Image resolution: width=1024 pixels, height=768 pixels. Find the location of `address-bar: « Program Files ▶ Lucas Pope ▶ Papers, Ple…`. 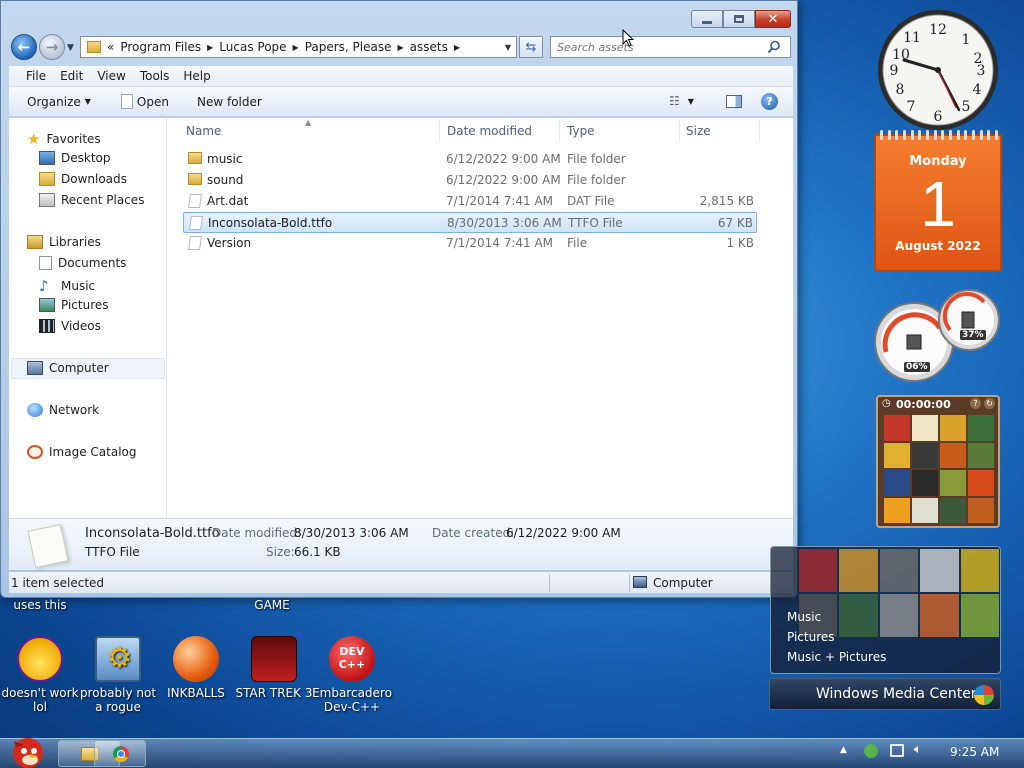

address-bar: « Program Files ▶ Lucas Pope ▶ Papers, Ple… is located at coordinates (298, 47).